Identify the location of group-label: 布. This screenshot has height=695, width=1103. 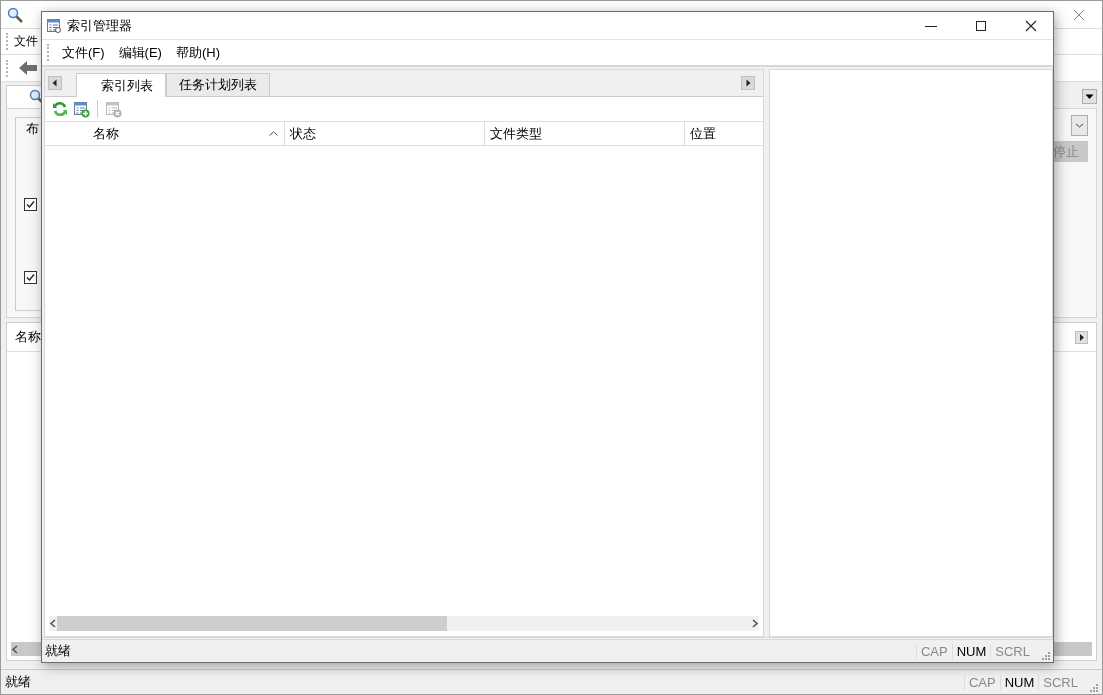
(32, 129).